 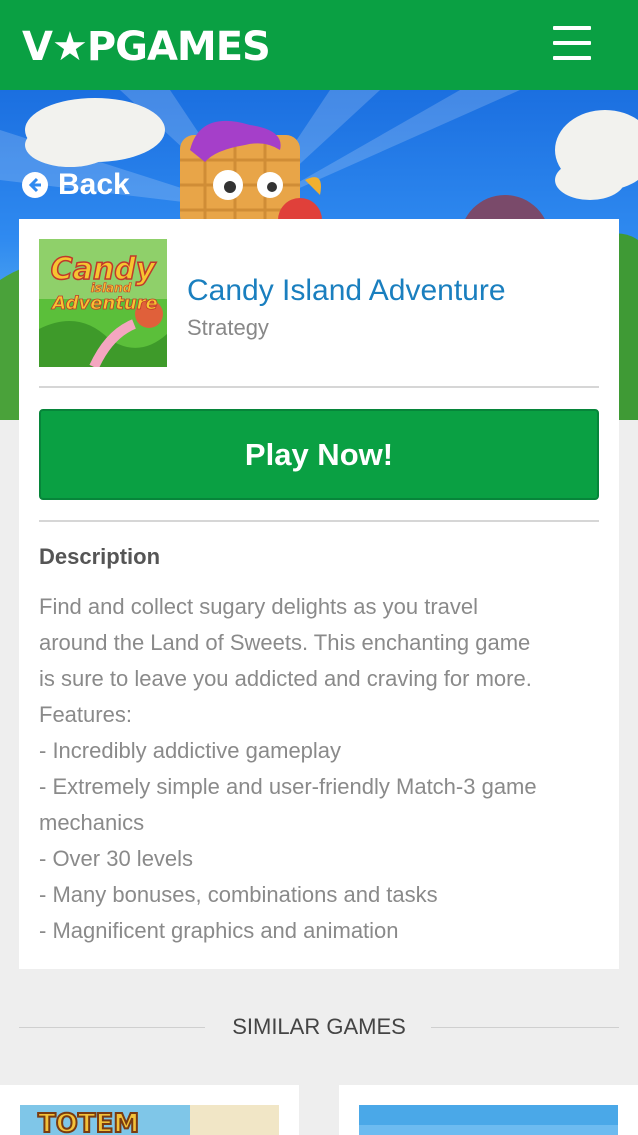 I want to click on back-link: Back, so click(x=76, y=185).